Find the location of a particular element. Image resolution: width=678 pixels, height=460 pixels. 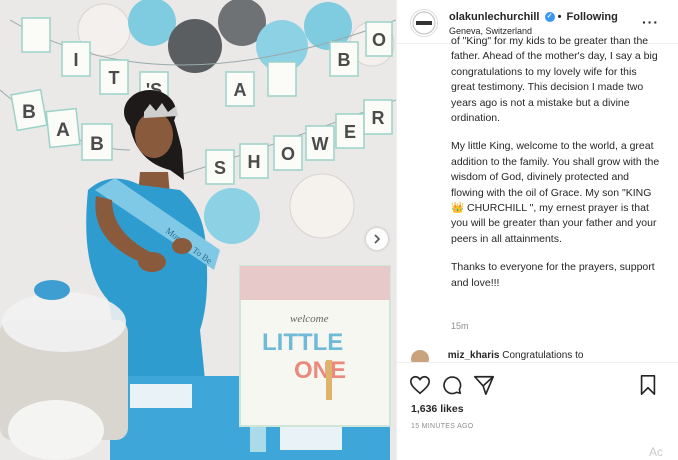

profile-logo-icon is located at coordinates (424, 23).